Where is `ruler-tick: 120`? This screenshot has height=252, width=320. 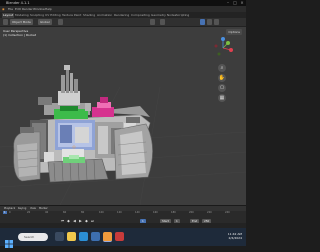 ruler-tick: 120 is located at coordinates (119, 212).